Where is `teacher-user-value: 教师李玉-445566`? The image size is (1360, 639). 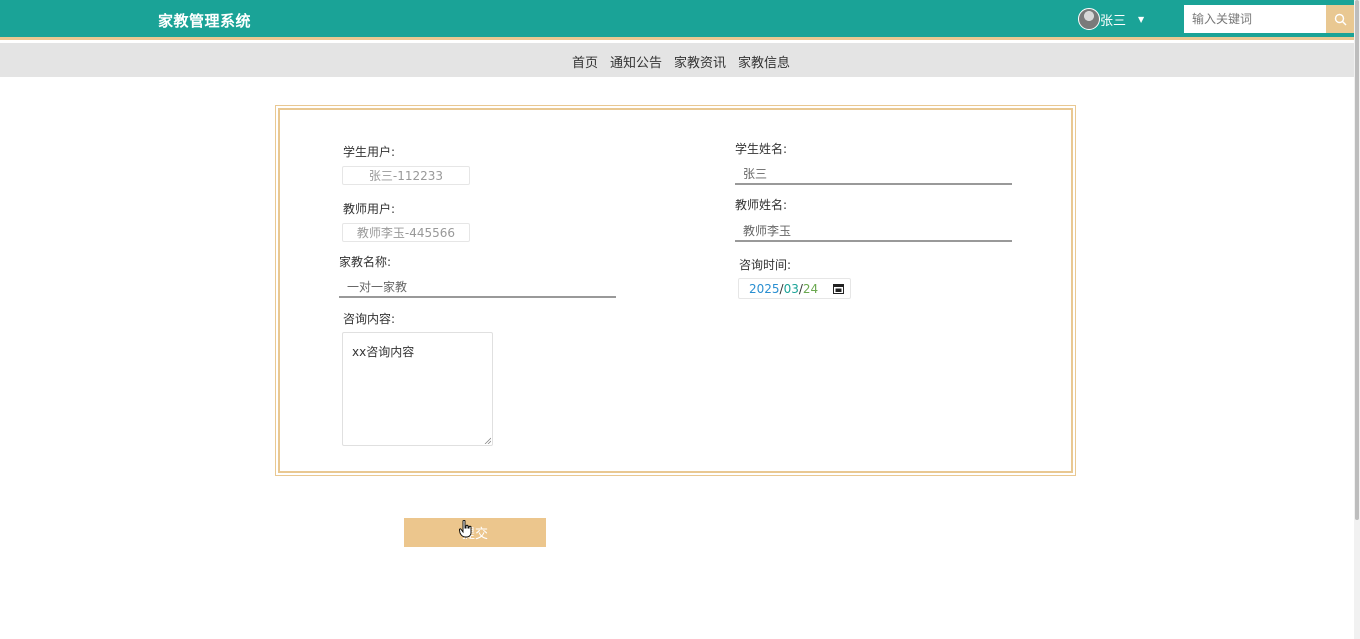 teacher-user-value: 教师李玉-445566 is located at coordinates (406, 233).